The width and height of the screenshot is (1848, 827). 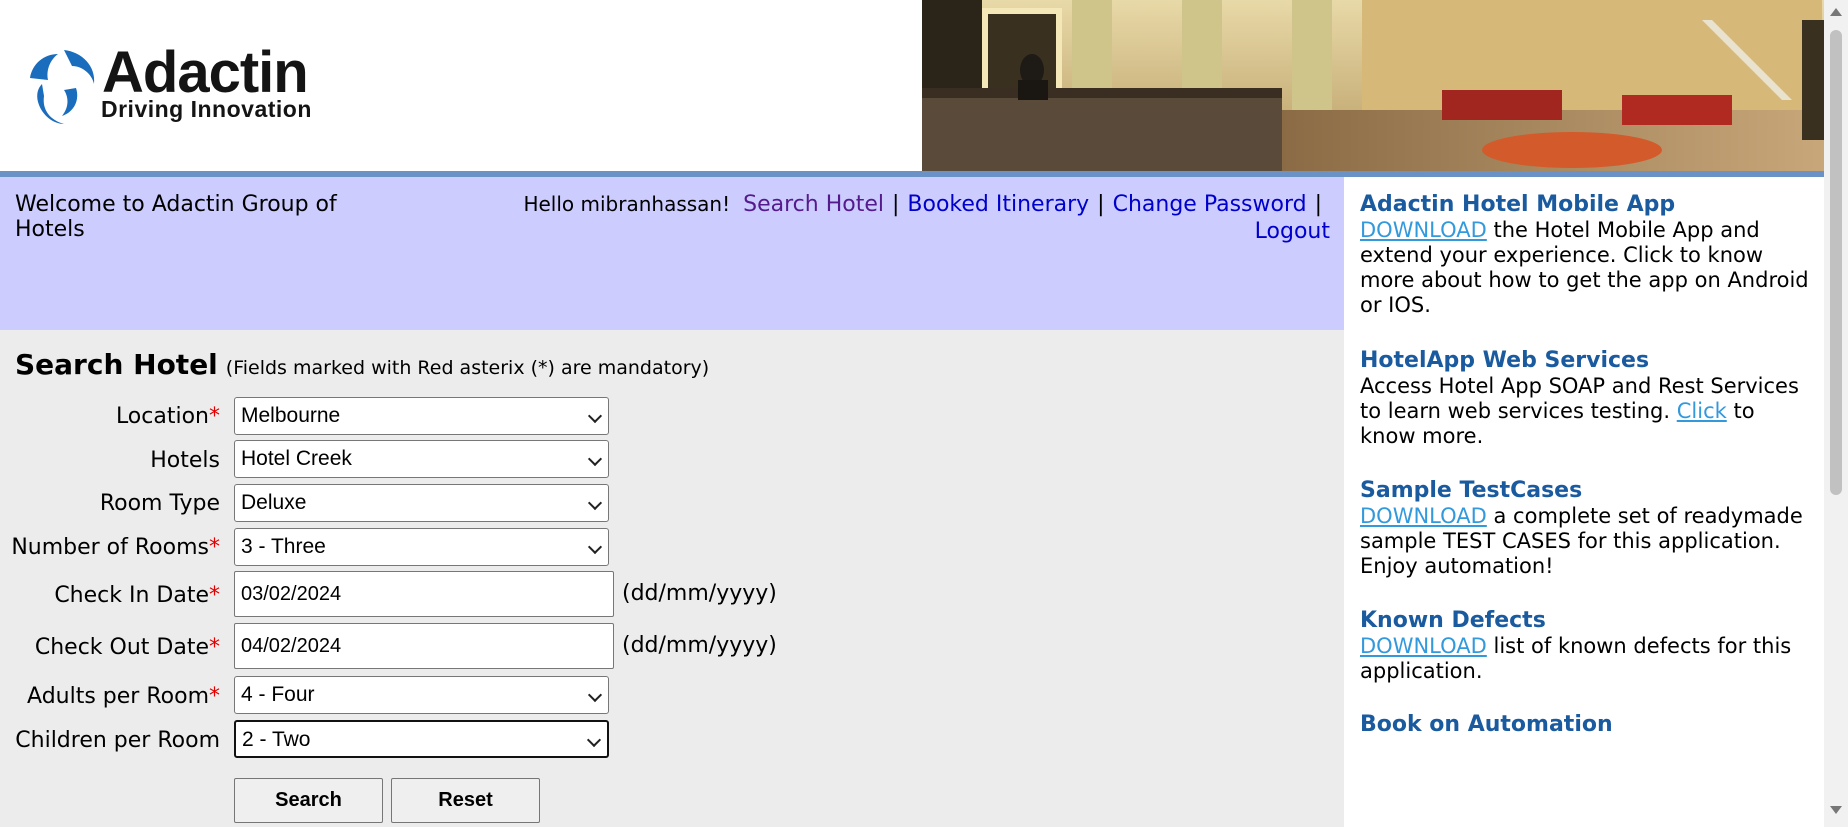 What do you see at coordinates (1702, 411) in the screenshot?
I see `web-services-click-link: Click` at bounding box center [1702, 411].